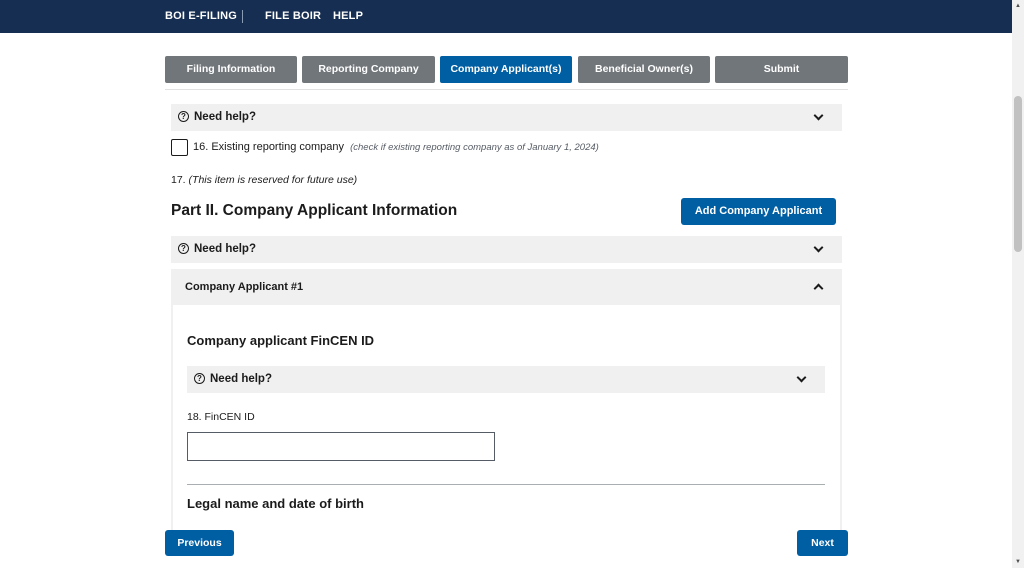 This screenshot has height=568, width=1024. I want to click on step-company-applicants: Company Applicant(s), so click(506, 69).